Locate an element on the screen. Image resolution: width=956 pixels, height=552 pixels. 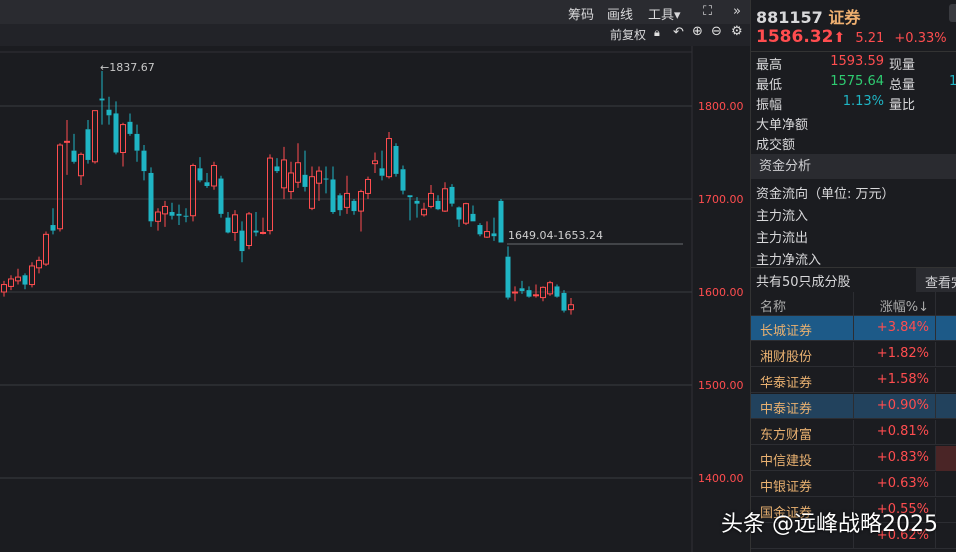
settings-icon: ⚙ is located at coordinates (737, 31).